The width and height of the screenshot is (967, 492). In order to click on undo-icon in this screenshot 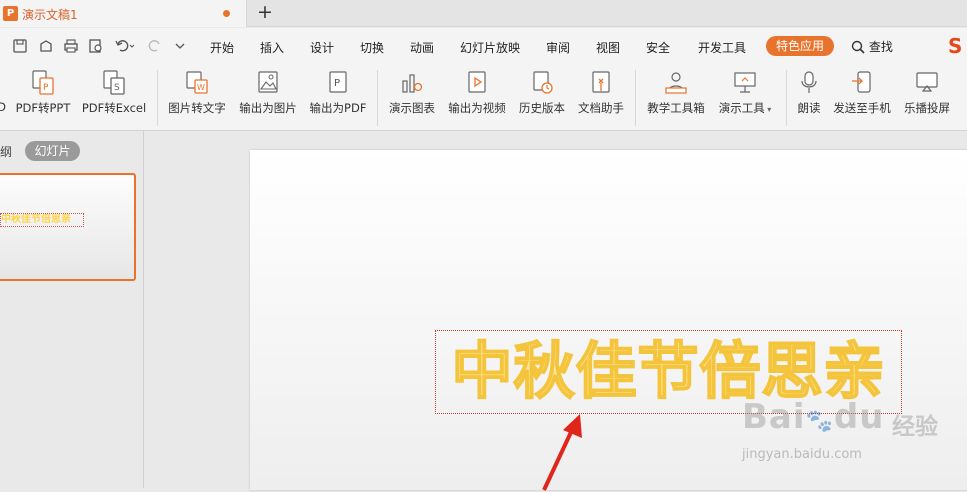, I will do `click(125, 46)`.